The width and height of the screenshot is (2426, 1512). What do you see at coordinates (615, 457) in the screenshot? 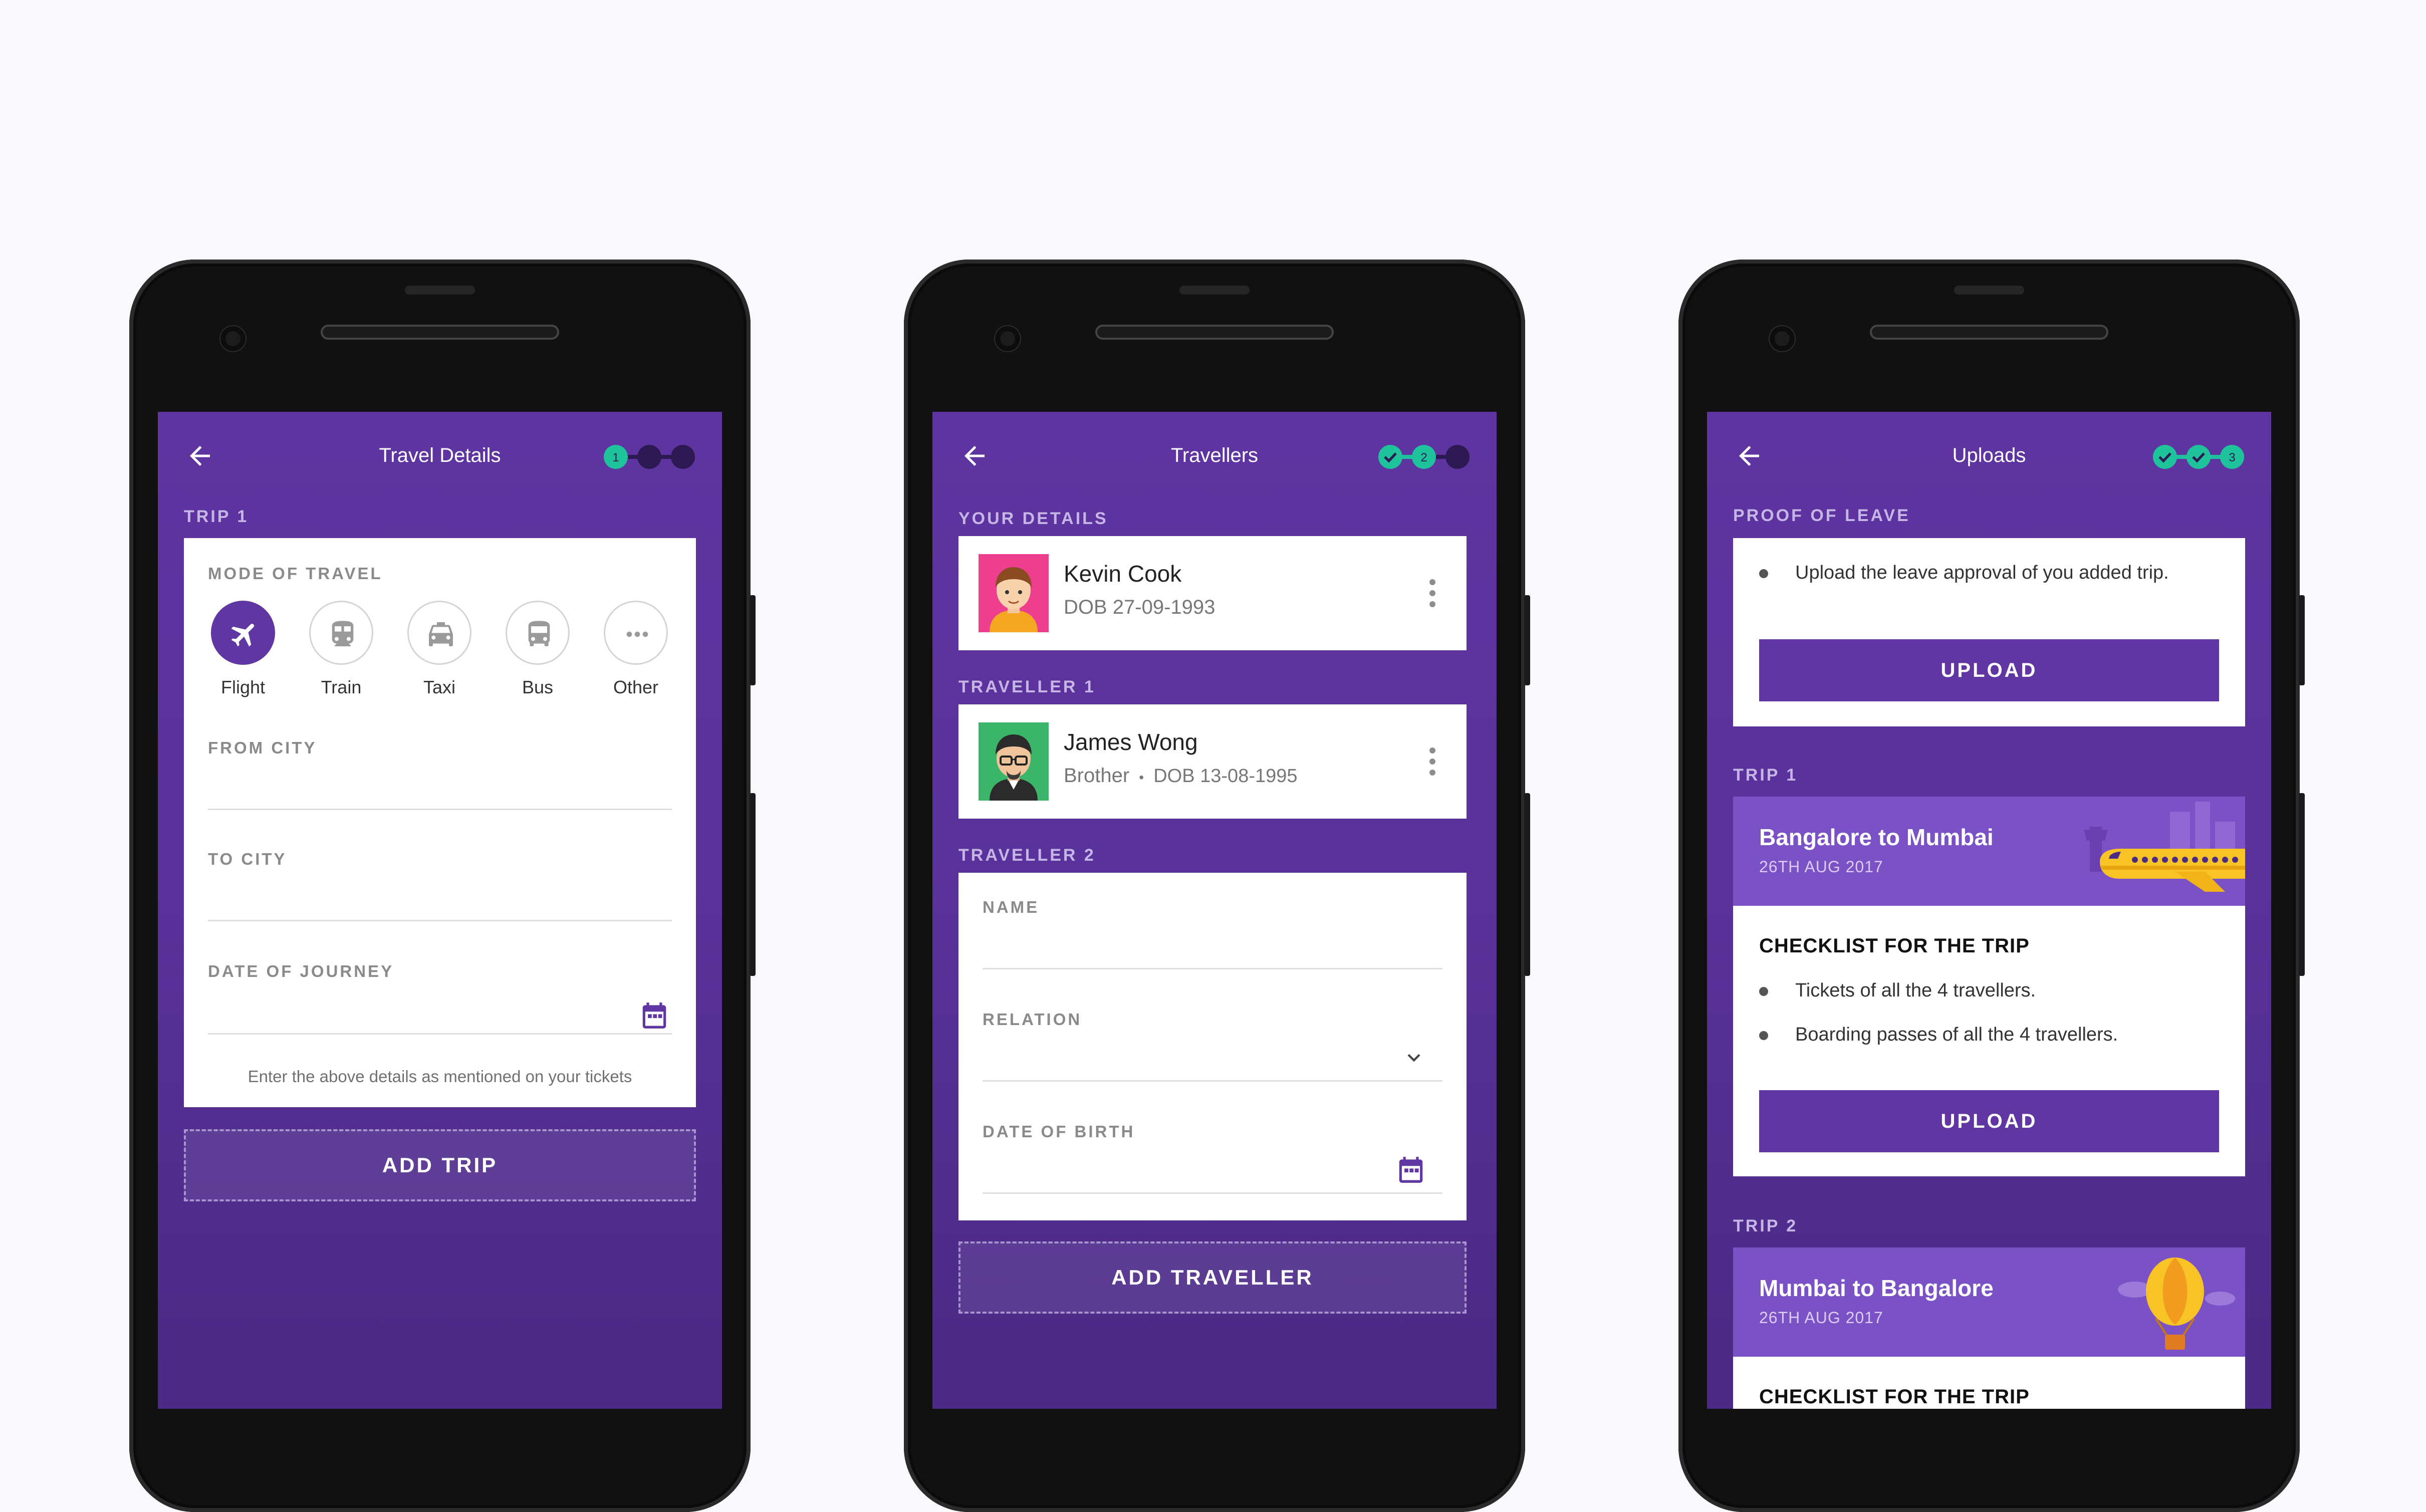
I see `step-number: 1` at bounding box center [615, 457].